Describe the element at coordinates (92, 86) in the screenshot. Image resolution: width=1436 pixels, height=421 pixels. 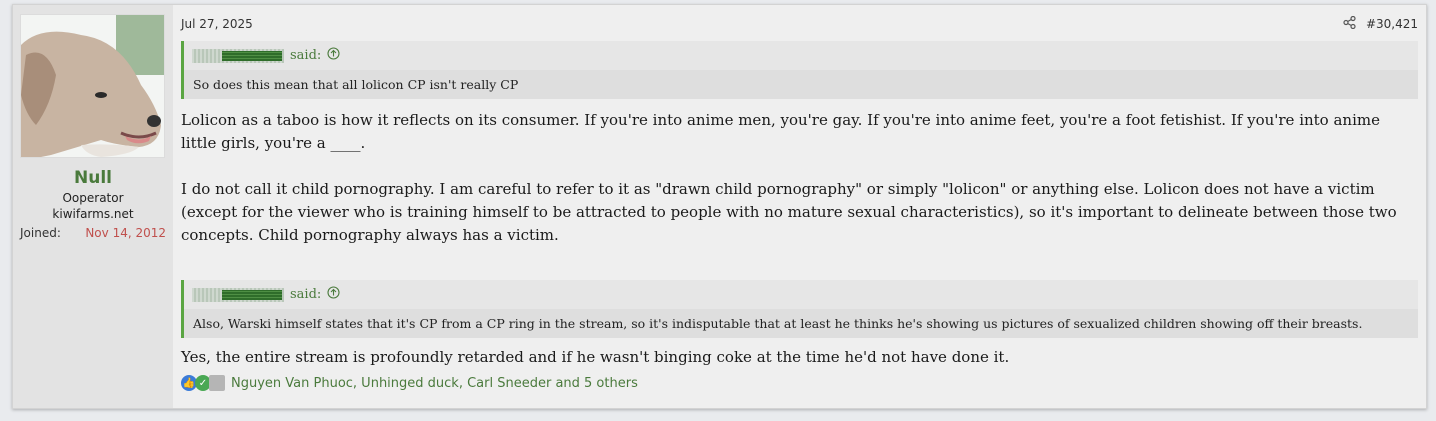
I see `avatar` at that location.